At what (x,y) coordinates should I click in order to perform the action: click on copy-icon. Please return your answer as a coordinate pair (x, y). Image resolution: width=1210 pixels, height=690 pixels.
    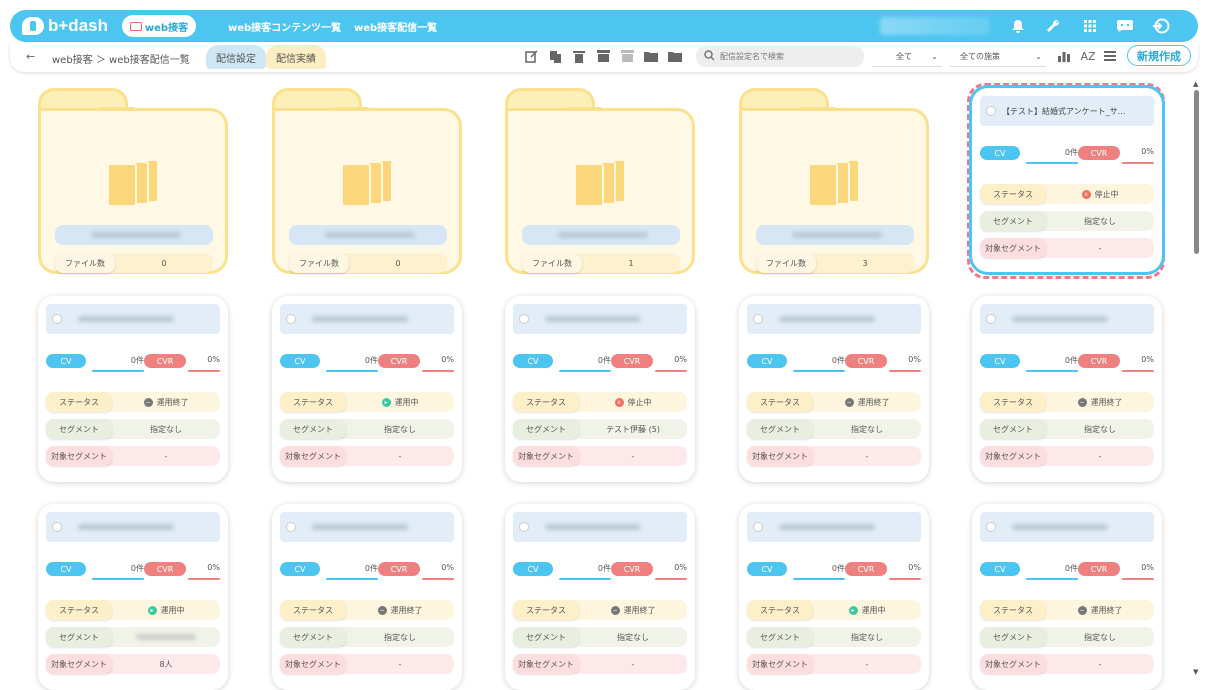
    Looking at the image, I should click on (555, 56).